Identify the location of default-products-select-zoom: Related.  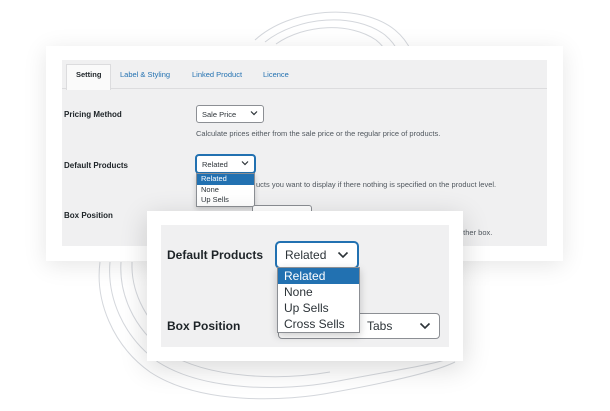
(317, 255).